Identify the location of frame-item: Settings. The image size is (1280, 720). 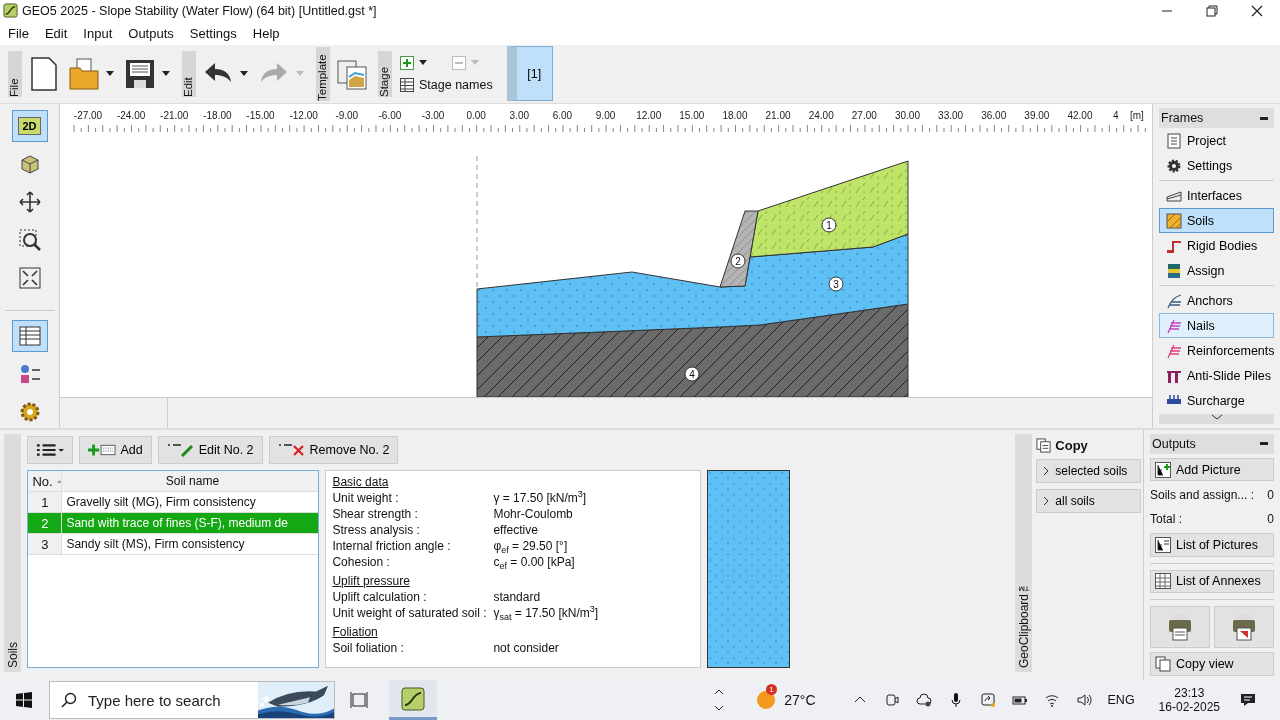
(1216, 165).